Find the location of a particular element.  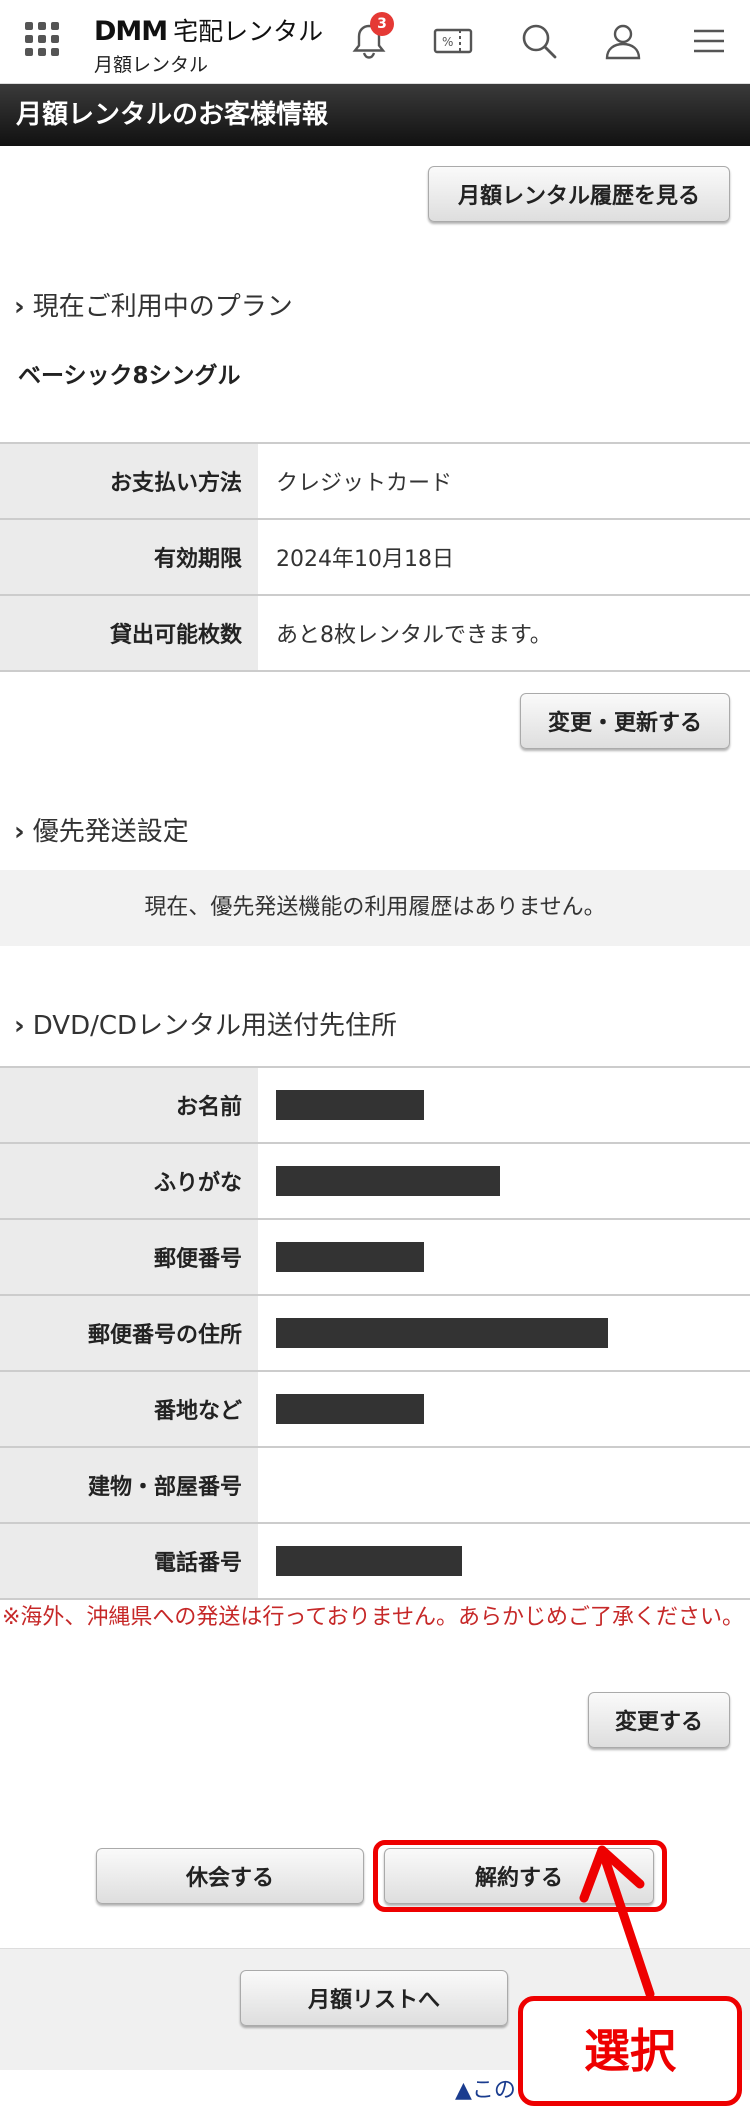

search-icon is located at coordinates (539, 41).